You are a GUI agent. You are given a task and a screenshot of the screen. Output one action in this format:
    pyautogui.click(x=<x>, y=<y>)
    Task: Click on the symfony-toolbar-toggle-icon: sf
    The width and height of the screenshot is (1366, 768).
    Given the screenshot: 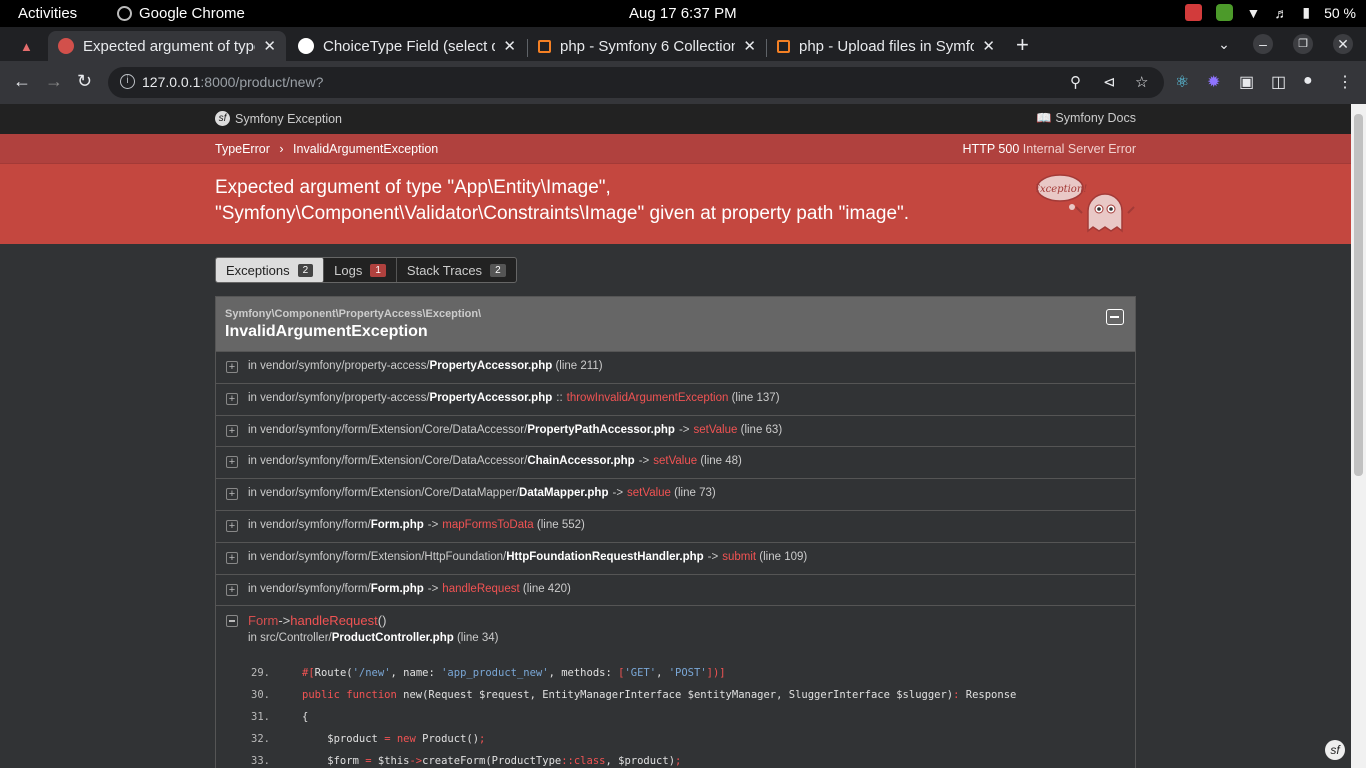 What is the action you would take?
    pyautogui.click(x=1335, y=750)
    